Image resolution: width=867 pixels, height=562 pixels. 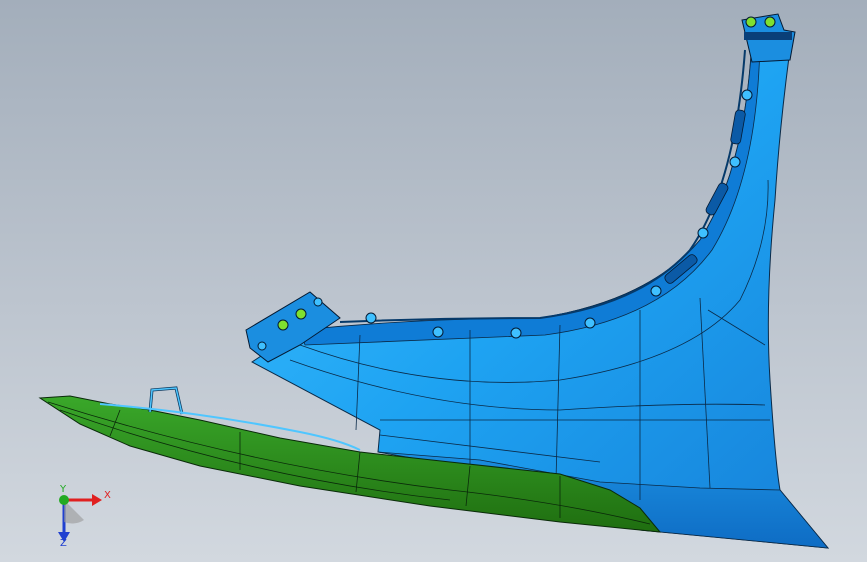 I want to click on orientation-triad: X Y Z, so click(x=84, y=515).